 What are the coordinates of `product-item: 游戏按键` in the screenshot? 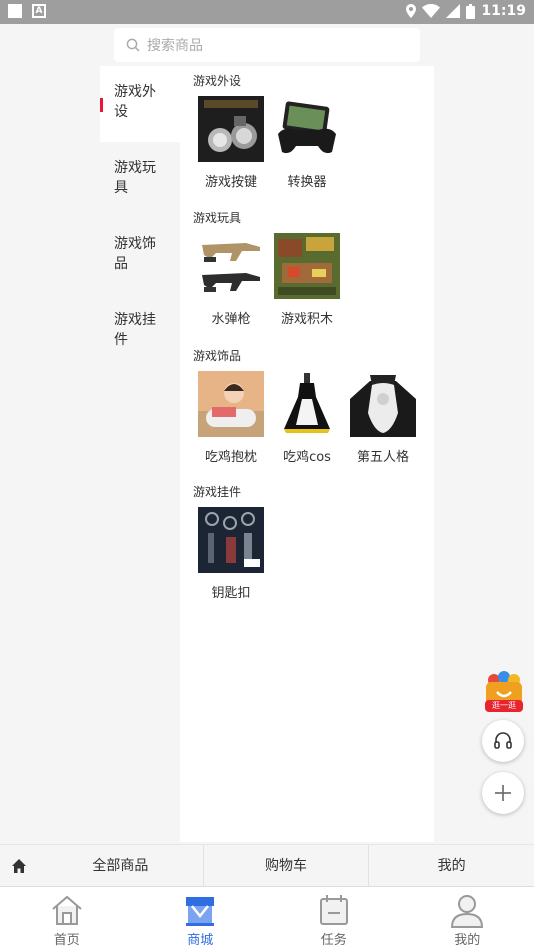 It's located at (231, 143).